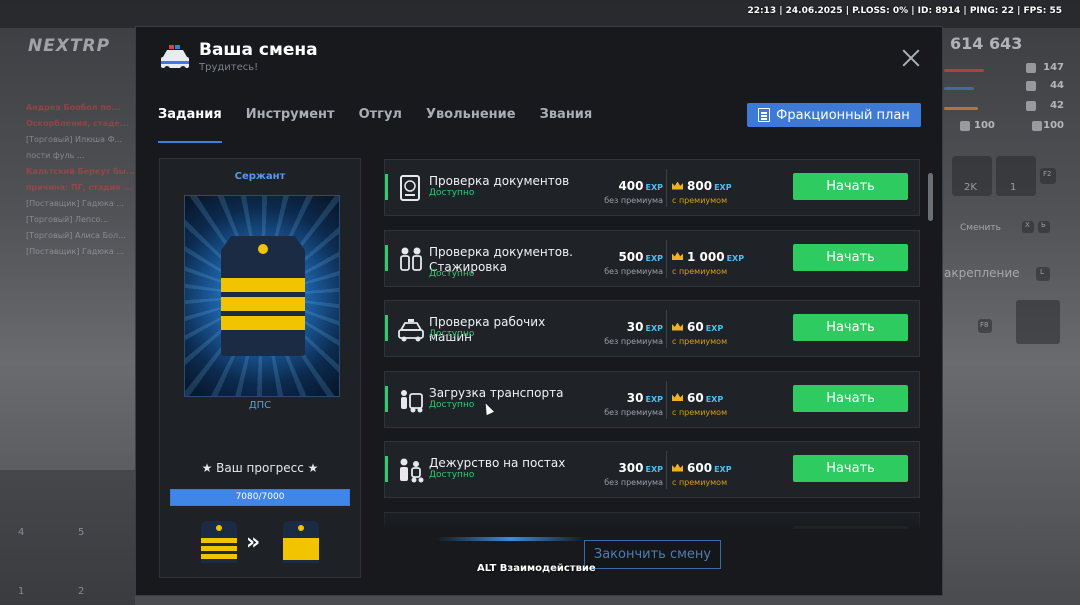  Describe the element at coordinates (972, 176) in the screenshot. I see `cash-slot: 2K` at that location.